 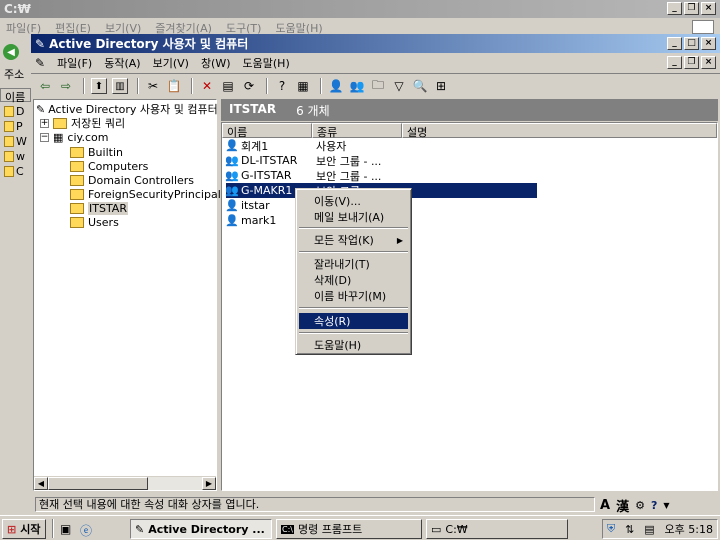 I want to click on clock: 오후 5:18, so click(x=689, y=529).